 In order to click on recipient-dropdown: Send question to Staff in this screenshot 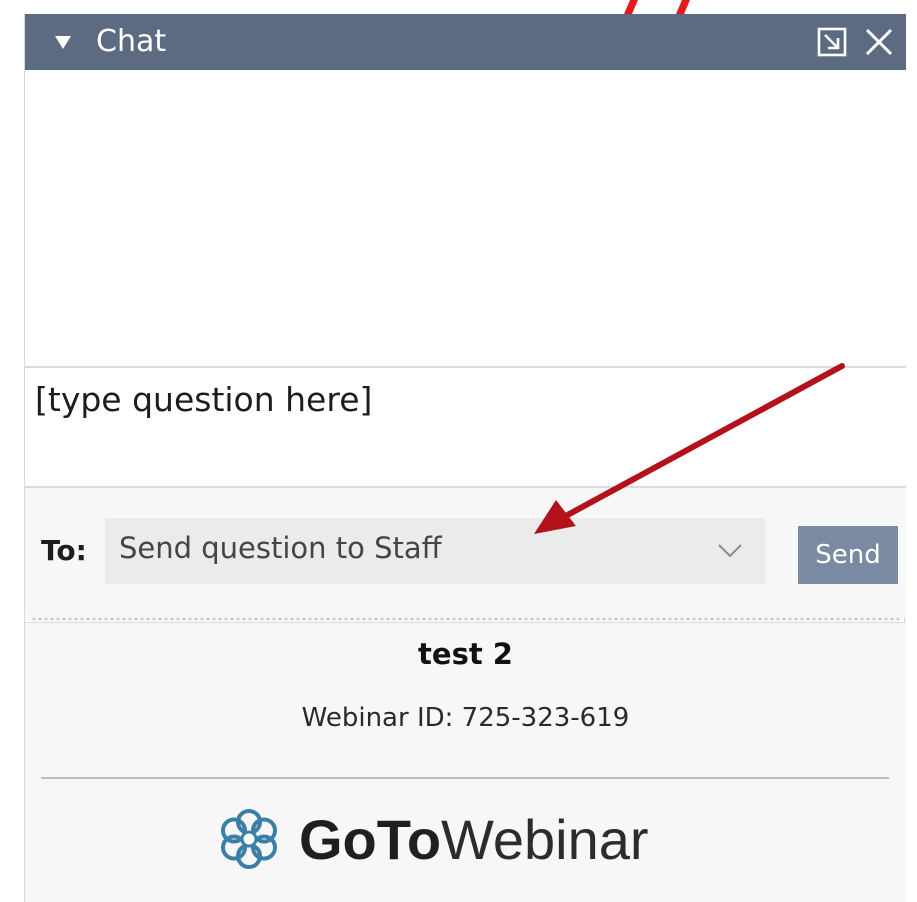, I will do `click(435, 551)`.